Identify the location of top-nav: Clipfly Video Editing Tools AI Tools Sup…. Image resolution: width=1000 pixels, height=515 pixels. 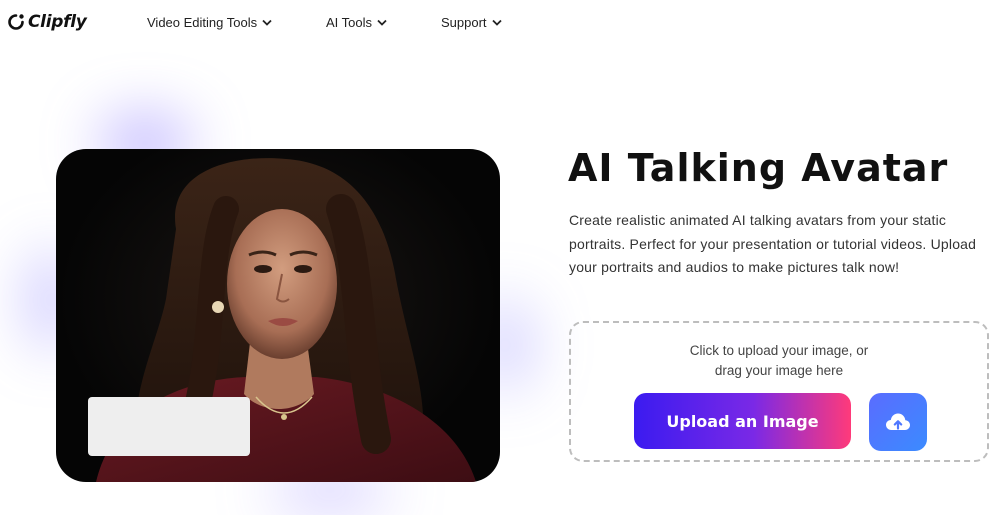
(500, 24).